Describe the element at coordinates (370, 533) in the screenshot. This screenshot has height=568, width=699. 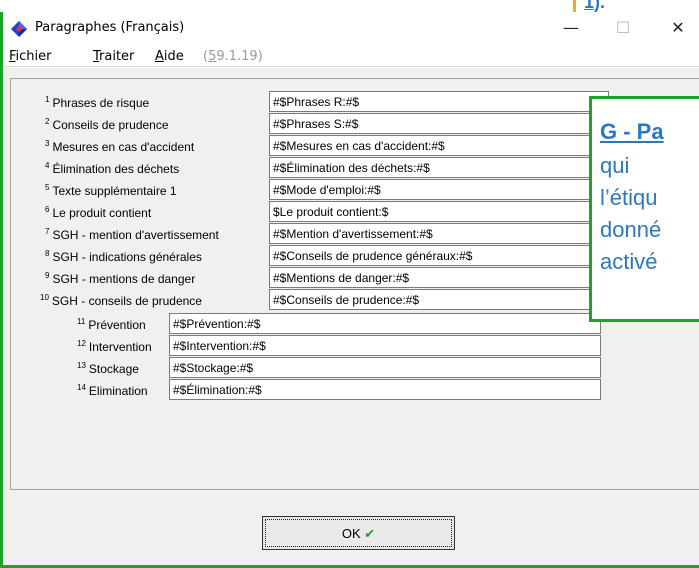
I see `checkmark-icon: ✔` at that location.